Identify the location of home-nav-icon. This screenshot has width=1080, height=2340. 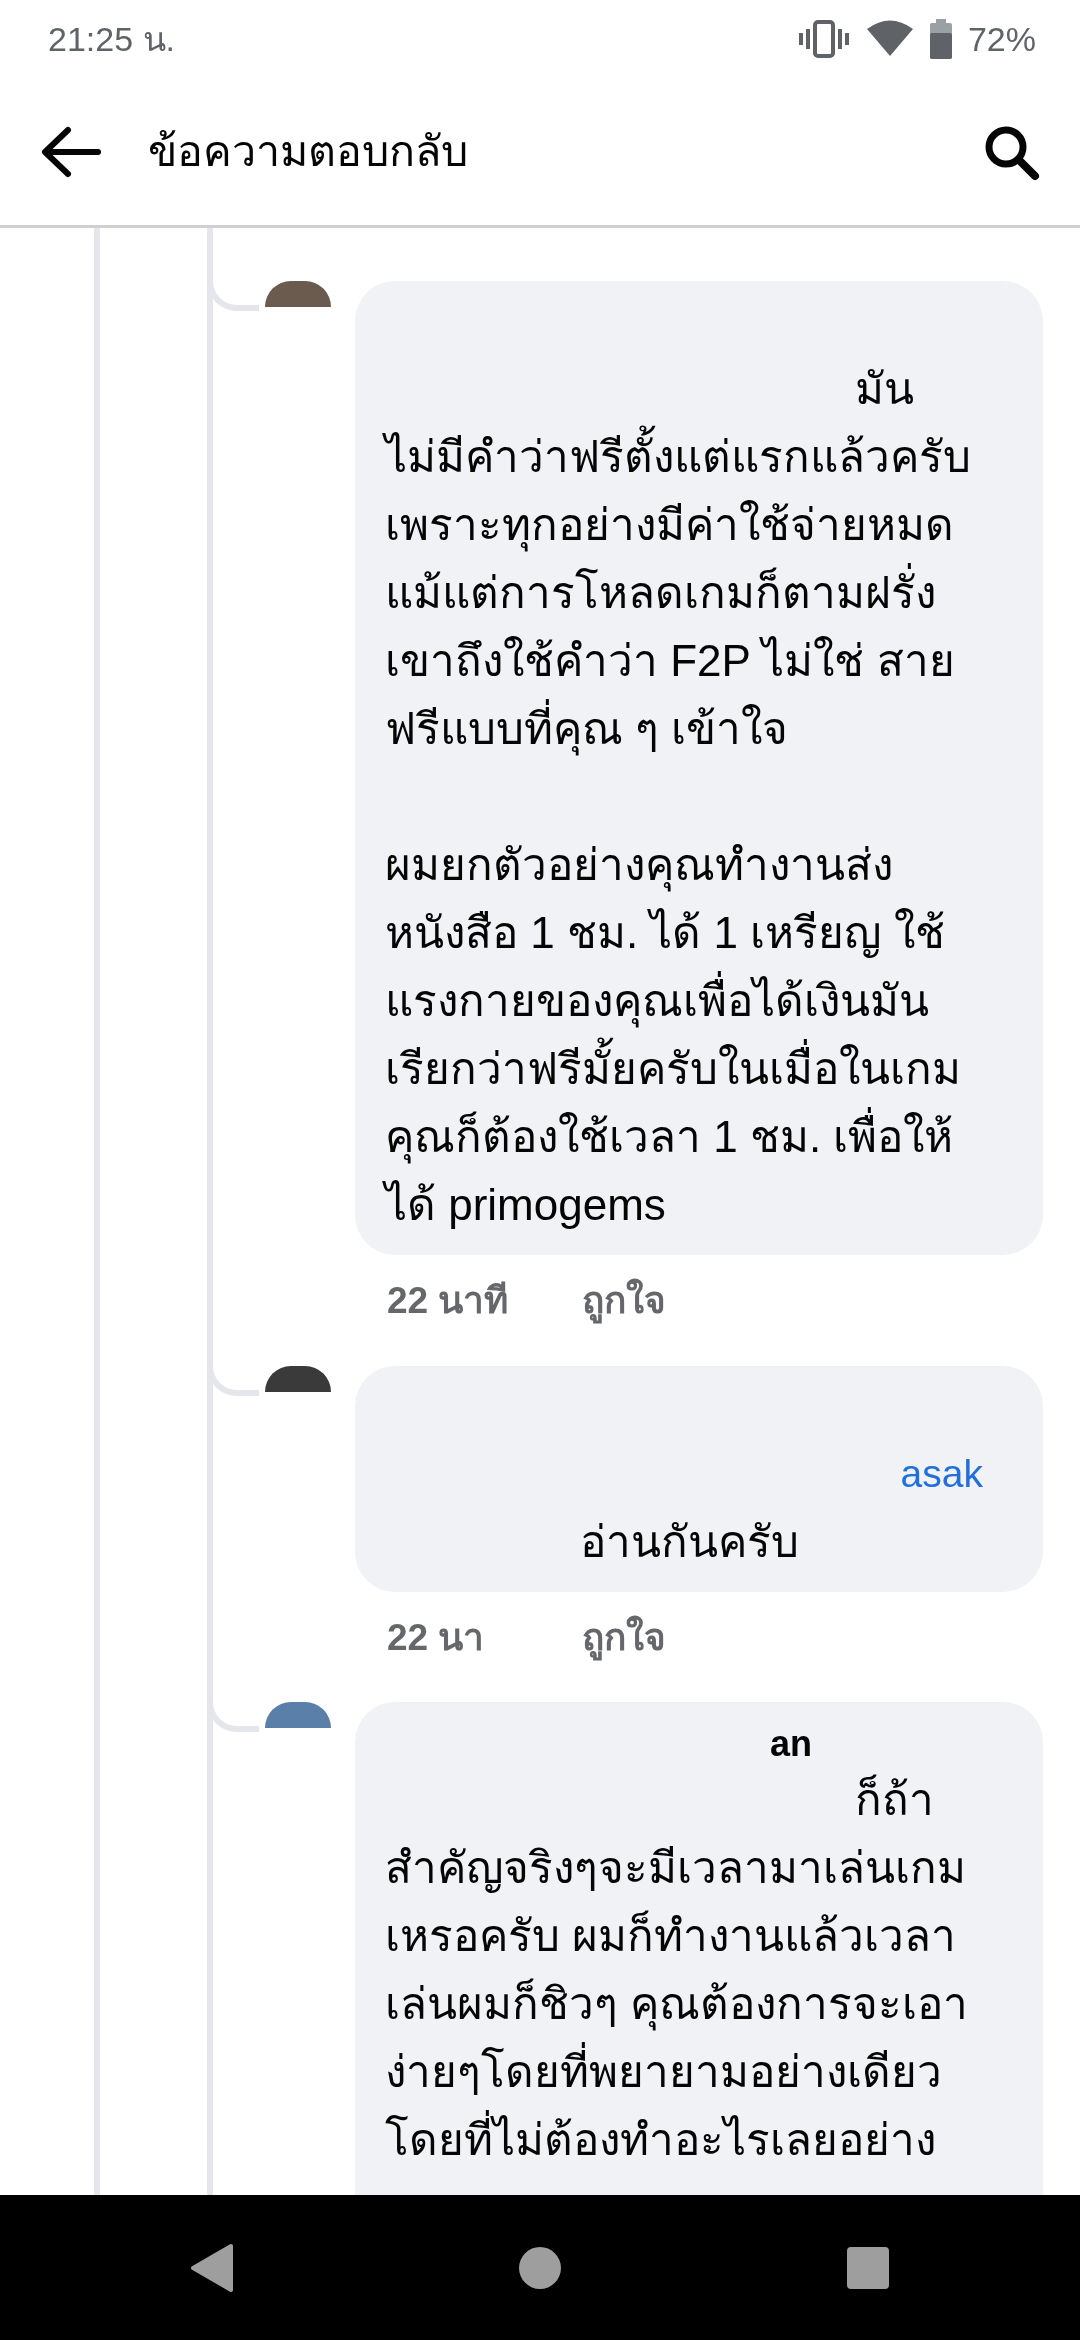
(540, 2267).